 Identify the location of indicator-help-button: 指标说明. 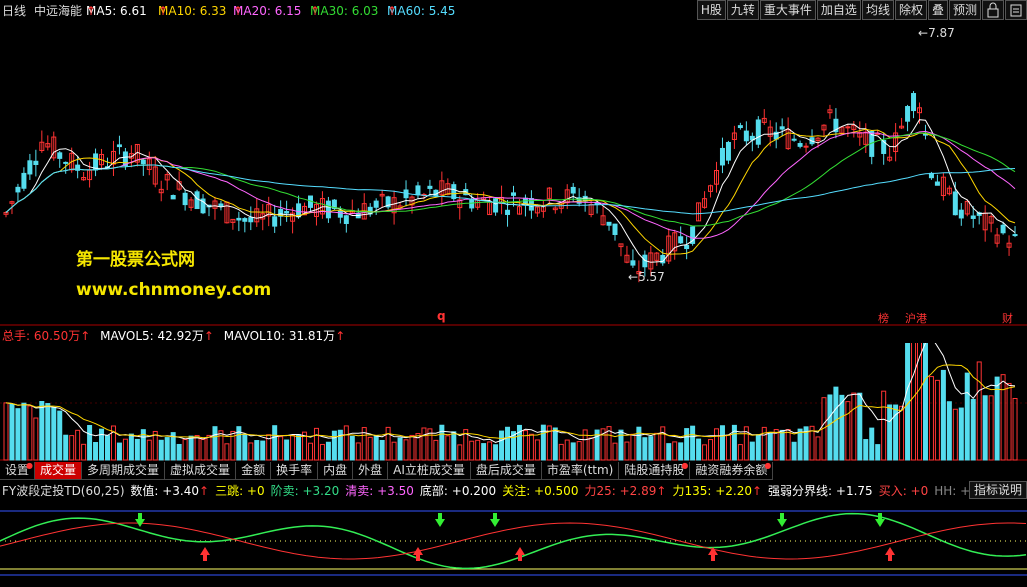
(997, 490).